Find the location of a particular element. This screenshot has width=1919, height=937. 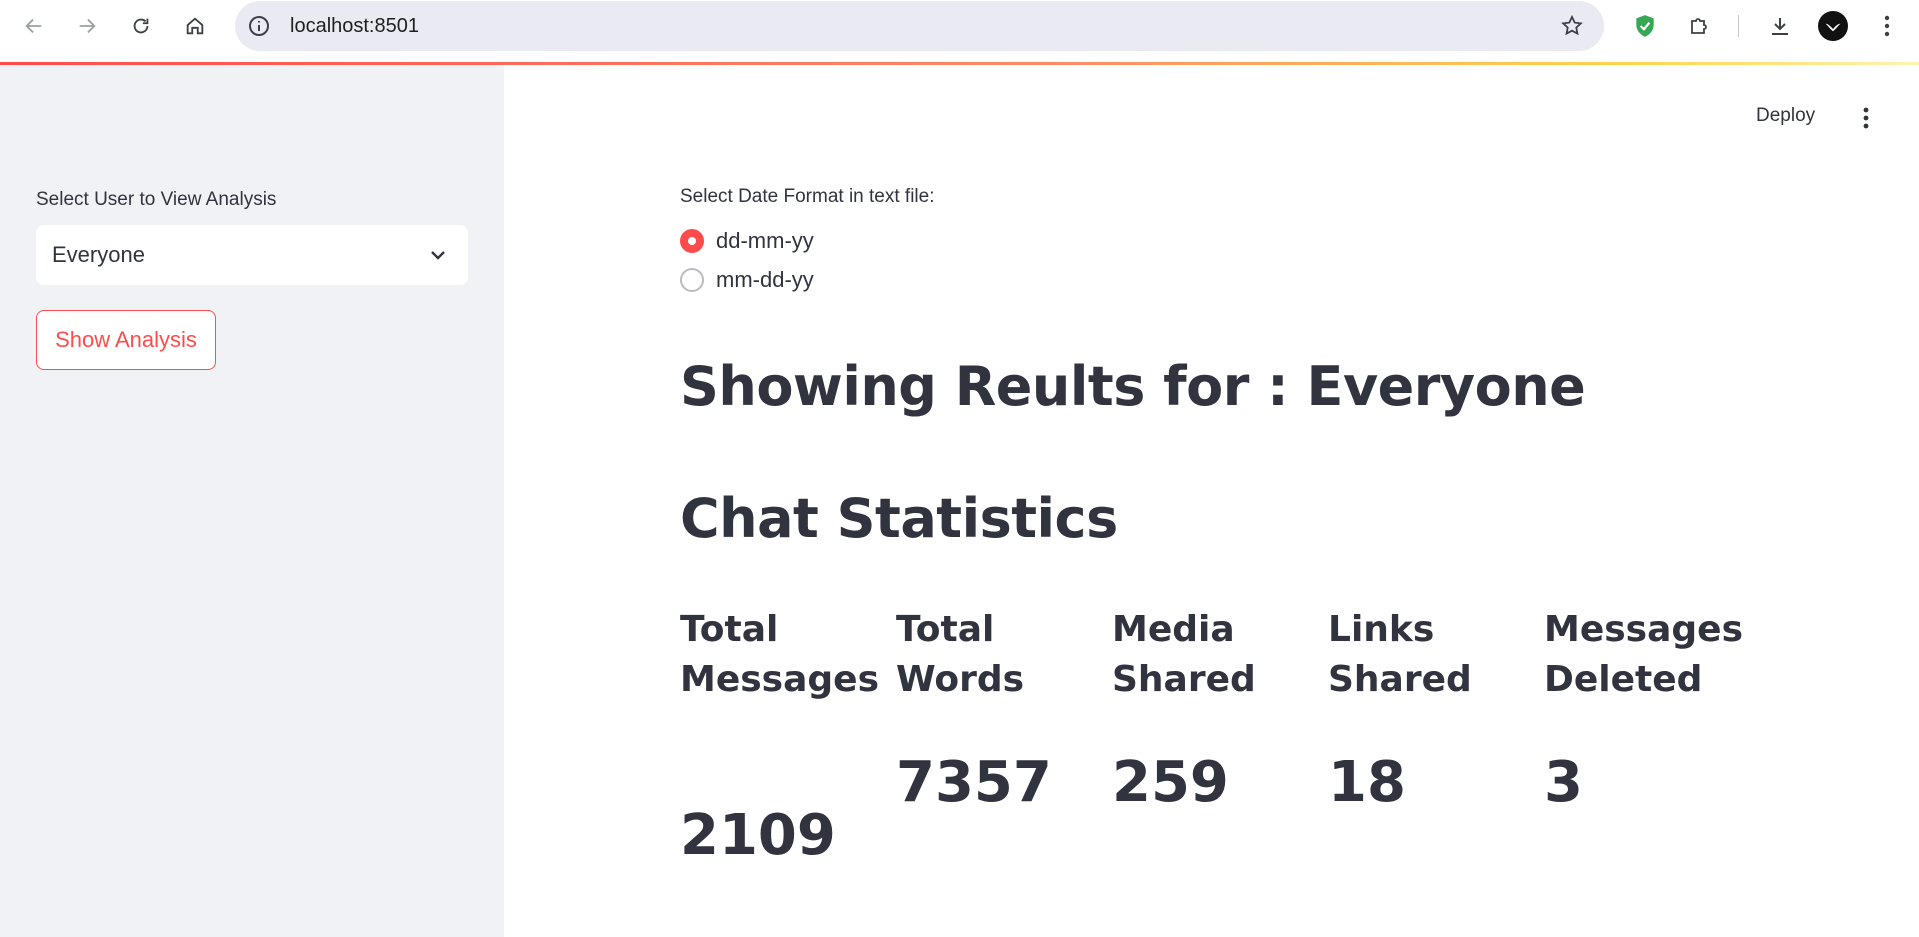

stat-label: Links is located at coordinates (1381, 629).